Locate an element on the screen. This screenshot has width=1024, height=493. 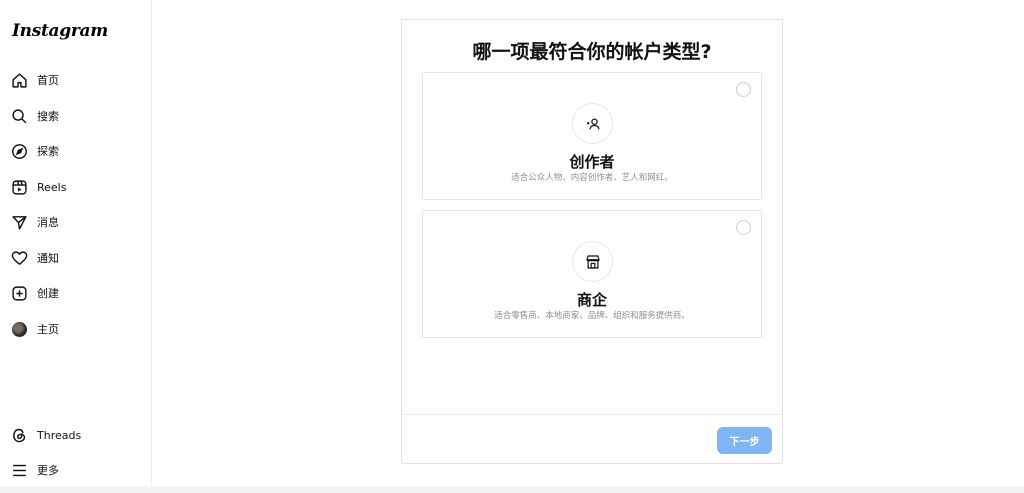
instagram-logo: Instagram is located at coordinates (60, 31).